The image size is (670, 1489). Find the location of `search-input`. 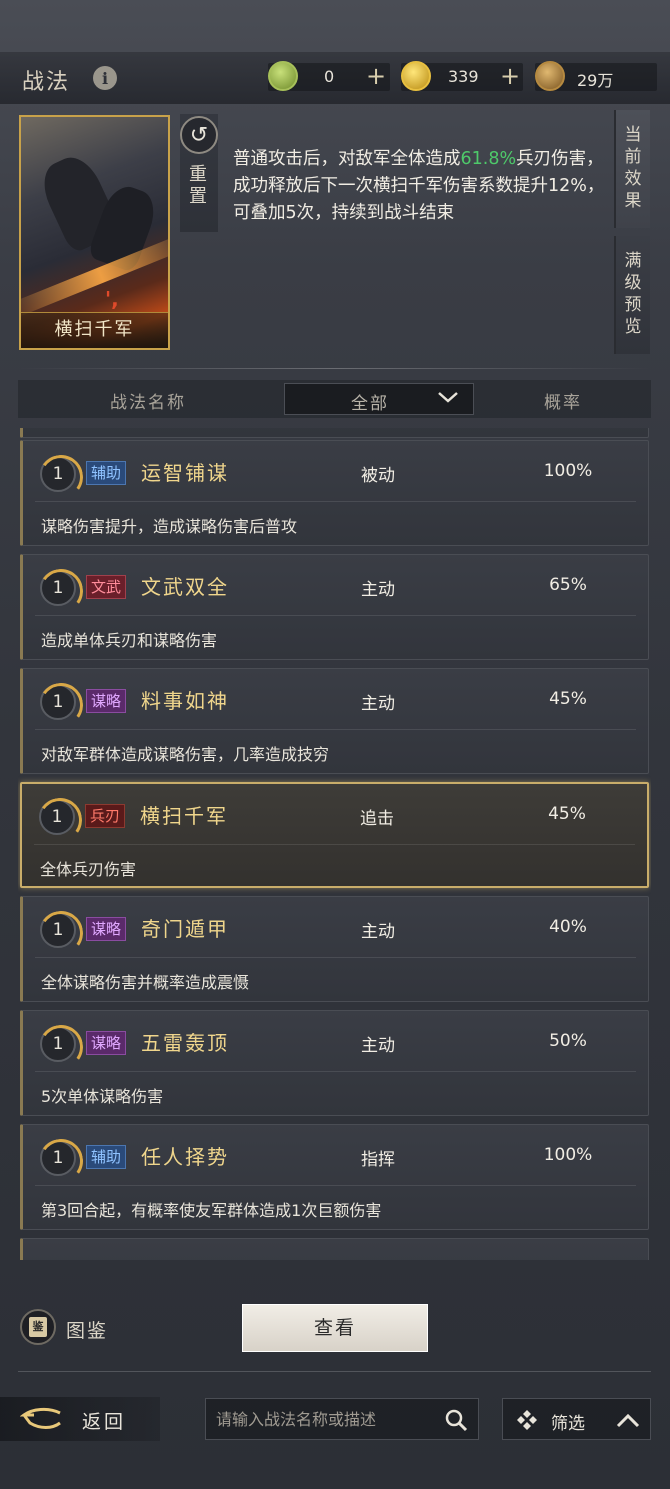

search-input is located at coordinates (323, 1419).